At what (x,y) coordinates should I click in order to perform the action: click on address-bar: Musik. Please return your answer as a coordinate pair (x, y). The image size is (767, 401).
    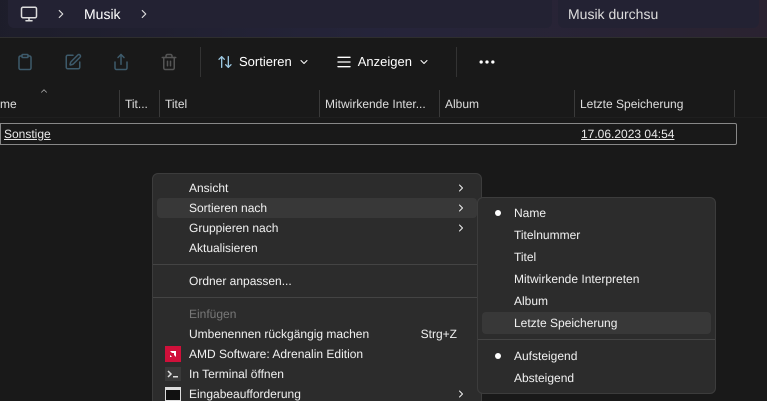
    Looking at the image, I should click on (280, 14).